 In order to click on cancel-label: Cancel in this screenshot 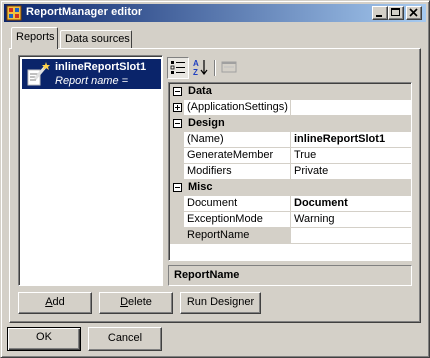, I will do `click(125, 338)`.